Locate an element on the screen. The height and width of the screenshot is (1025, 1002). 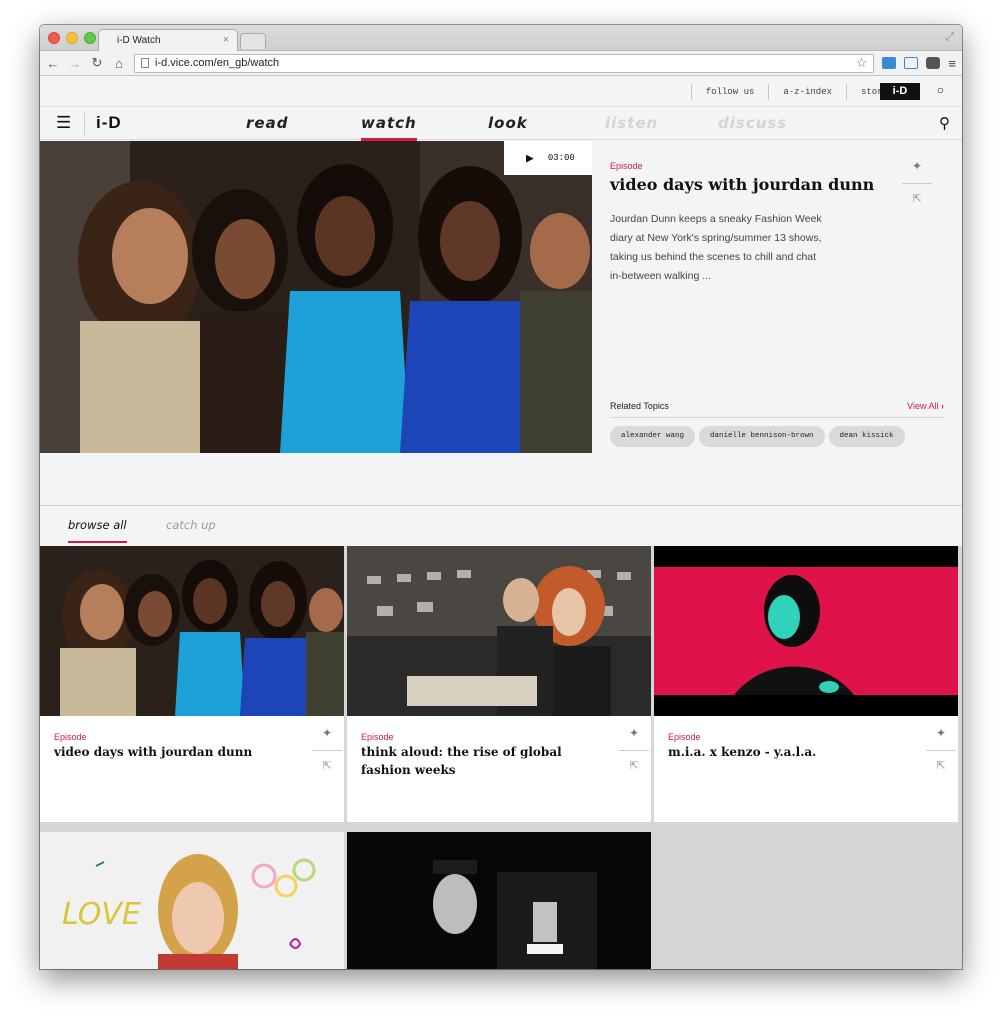
brand-logo: i-D is located at coordinates (109, 123).